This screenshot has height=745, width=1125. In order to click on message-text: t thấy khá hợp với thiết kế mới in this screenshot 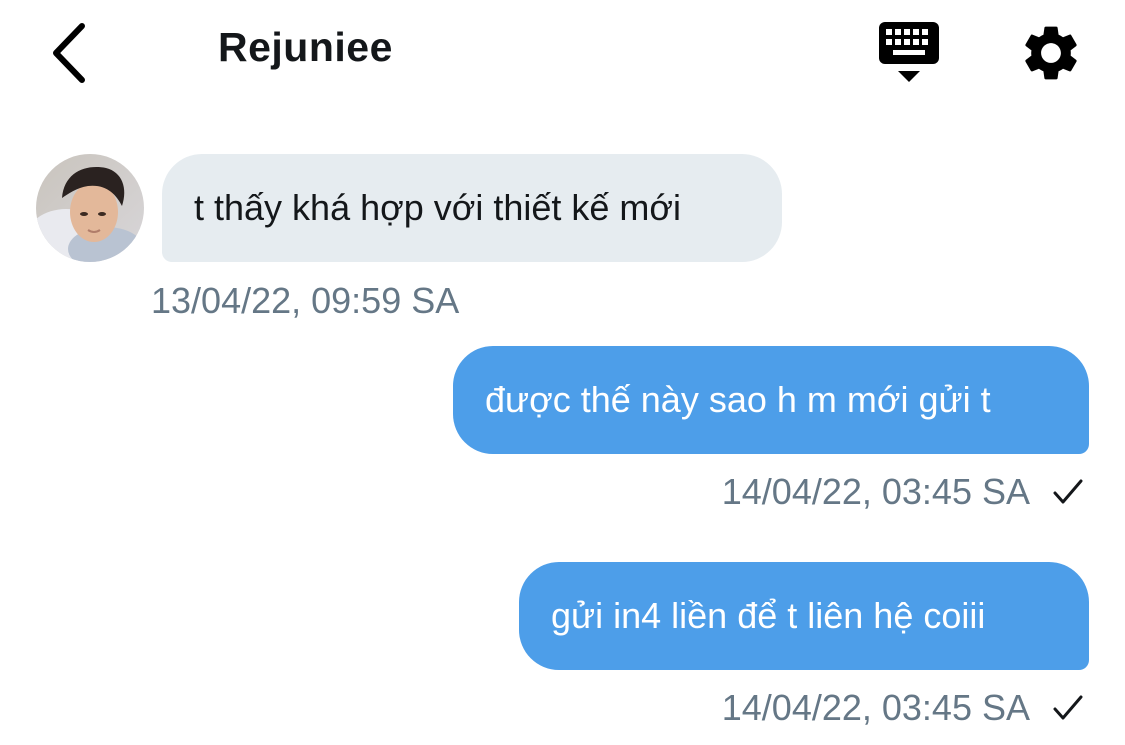, I will do `click(438, 207)`.